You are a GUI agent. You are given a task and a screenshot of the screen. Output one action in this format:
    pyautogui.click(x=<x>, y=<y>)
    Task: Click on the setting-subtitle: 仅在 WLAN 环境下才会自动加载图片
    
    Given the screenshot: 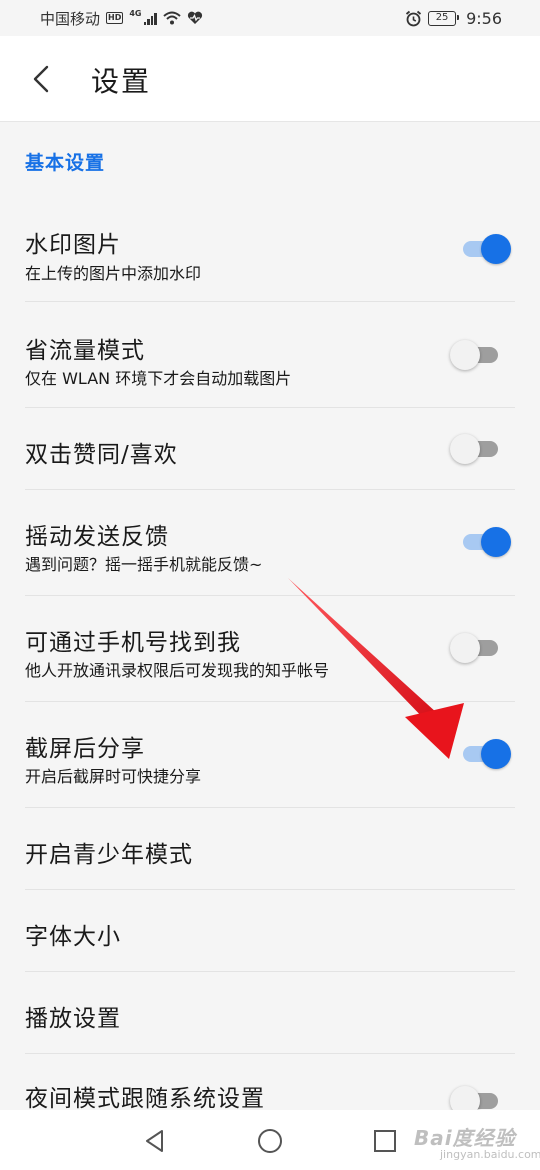 What is the action you would take?
    pyautogui.click(x=158, y=378)
    